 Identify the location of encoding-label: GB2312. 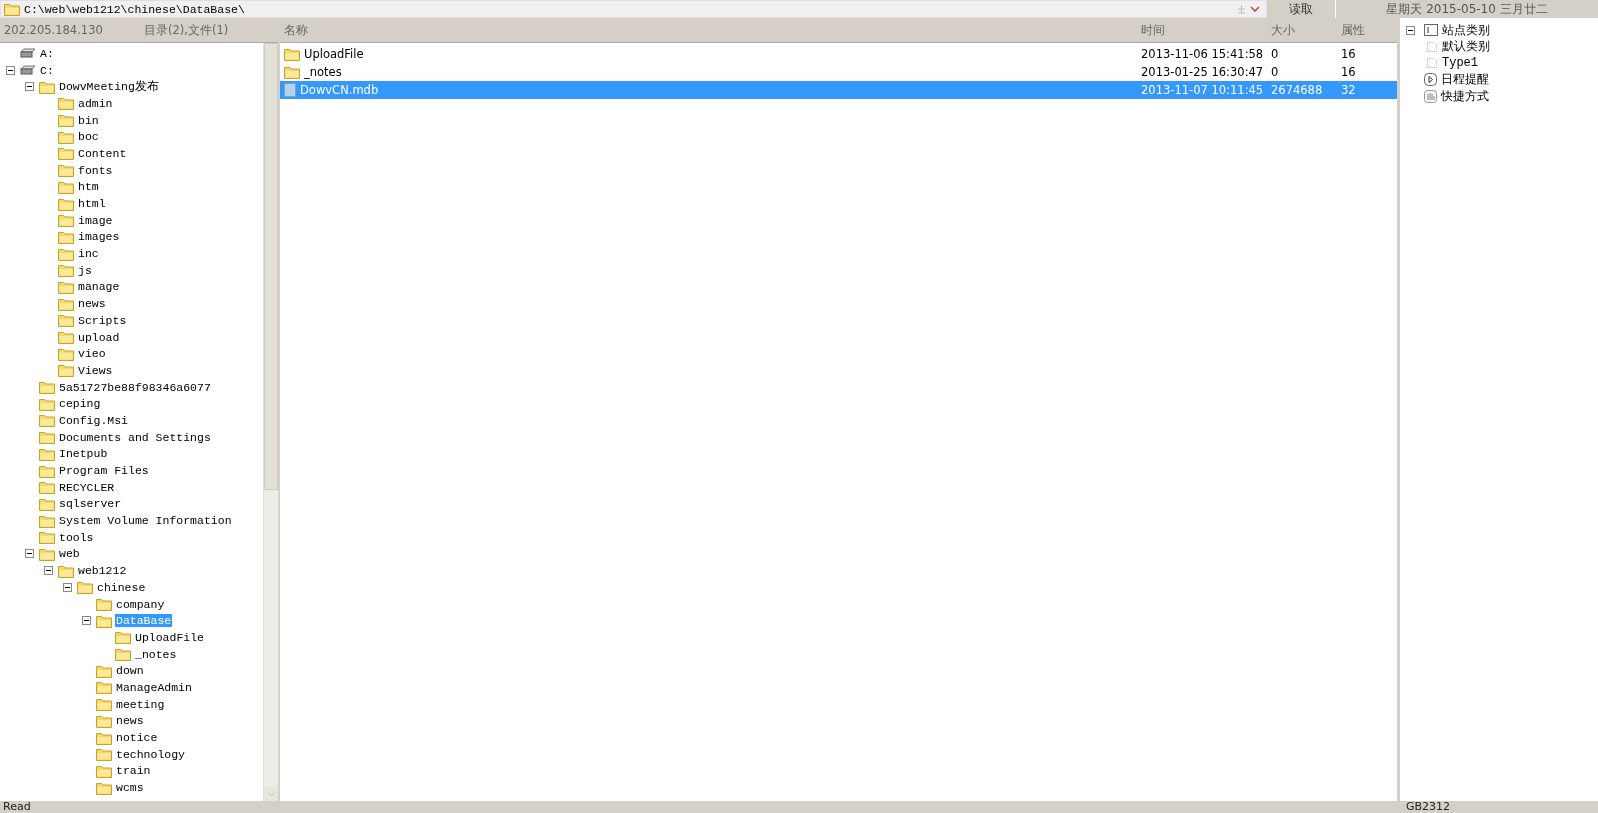
(1428, 807).